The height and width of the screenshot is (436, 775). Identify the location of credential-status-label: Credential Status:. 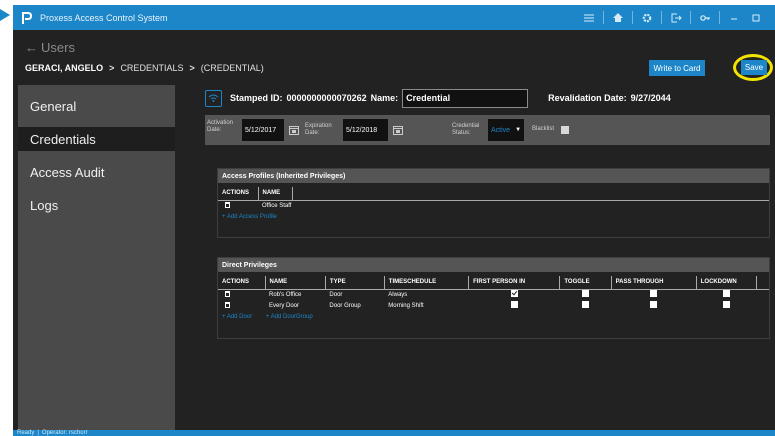
(466, 129).